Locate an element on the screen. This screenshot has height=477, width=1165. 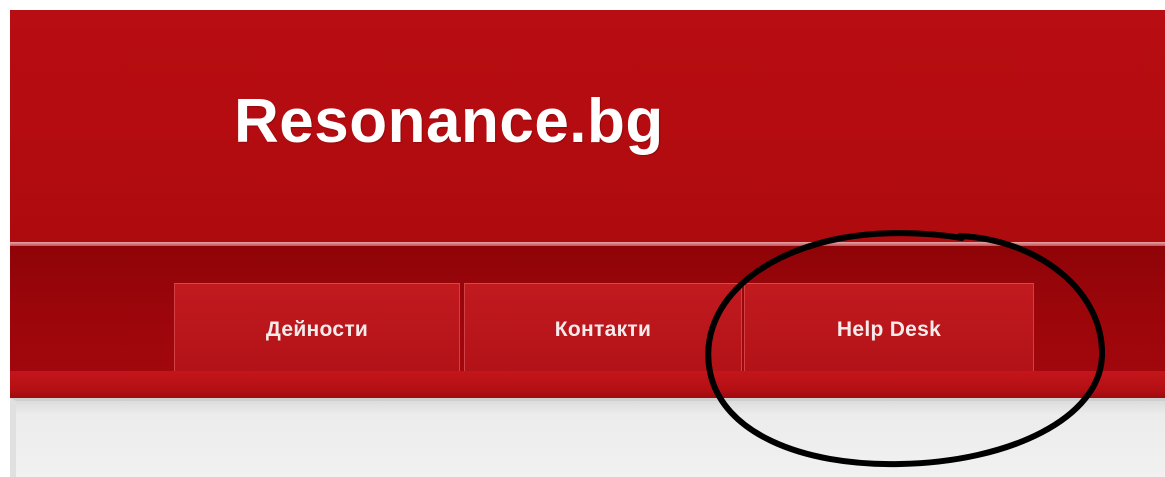
nav-tab-contacts: Контакти is located at coordinates (603, 329).